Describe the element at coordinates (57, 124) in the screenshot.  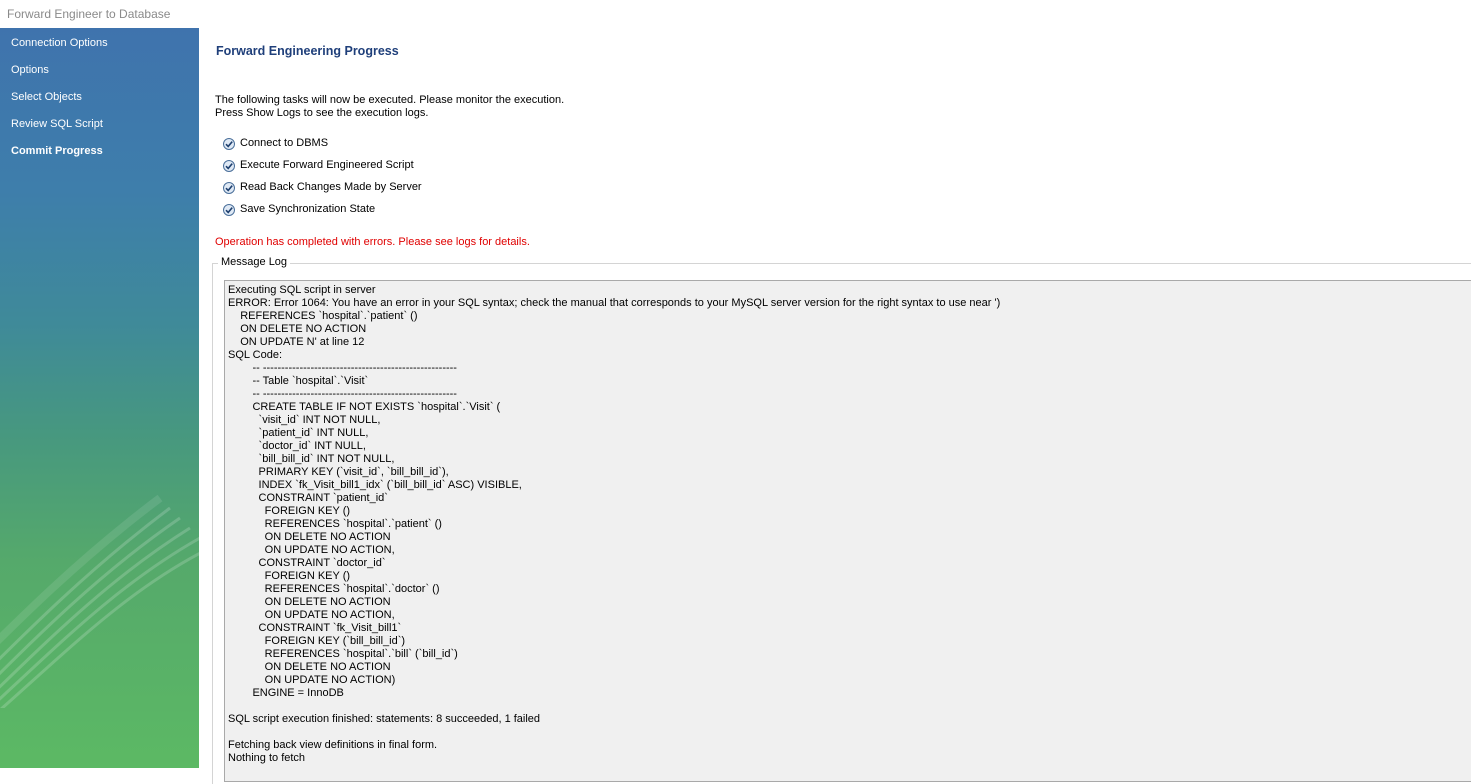
I see `sidebar-item-review-sql-script: Review SQL Script` at that location.